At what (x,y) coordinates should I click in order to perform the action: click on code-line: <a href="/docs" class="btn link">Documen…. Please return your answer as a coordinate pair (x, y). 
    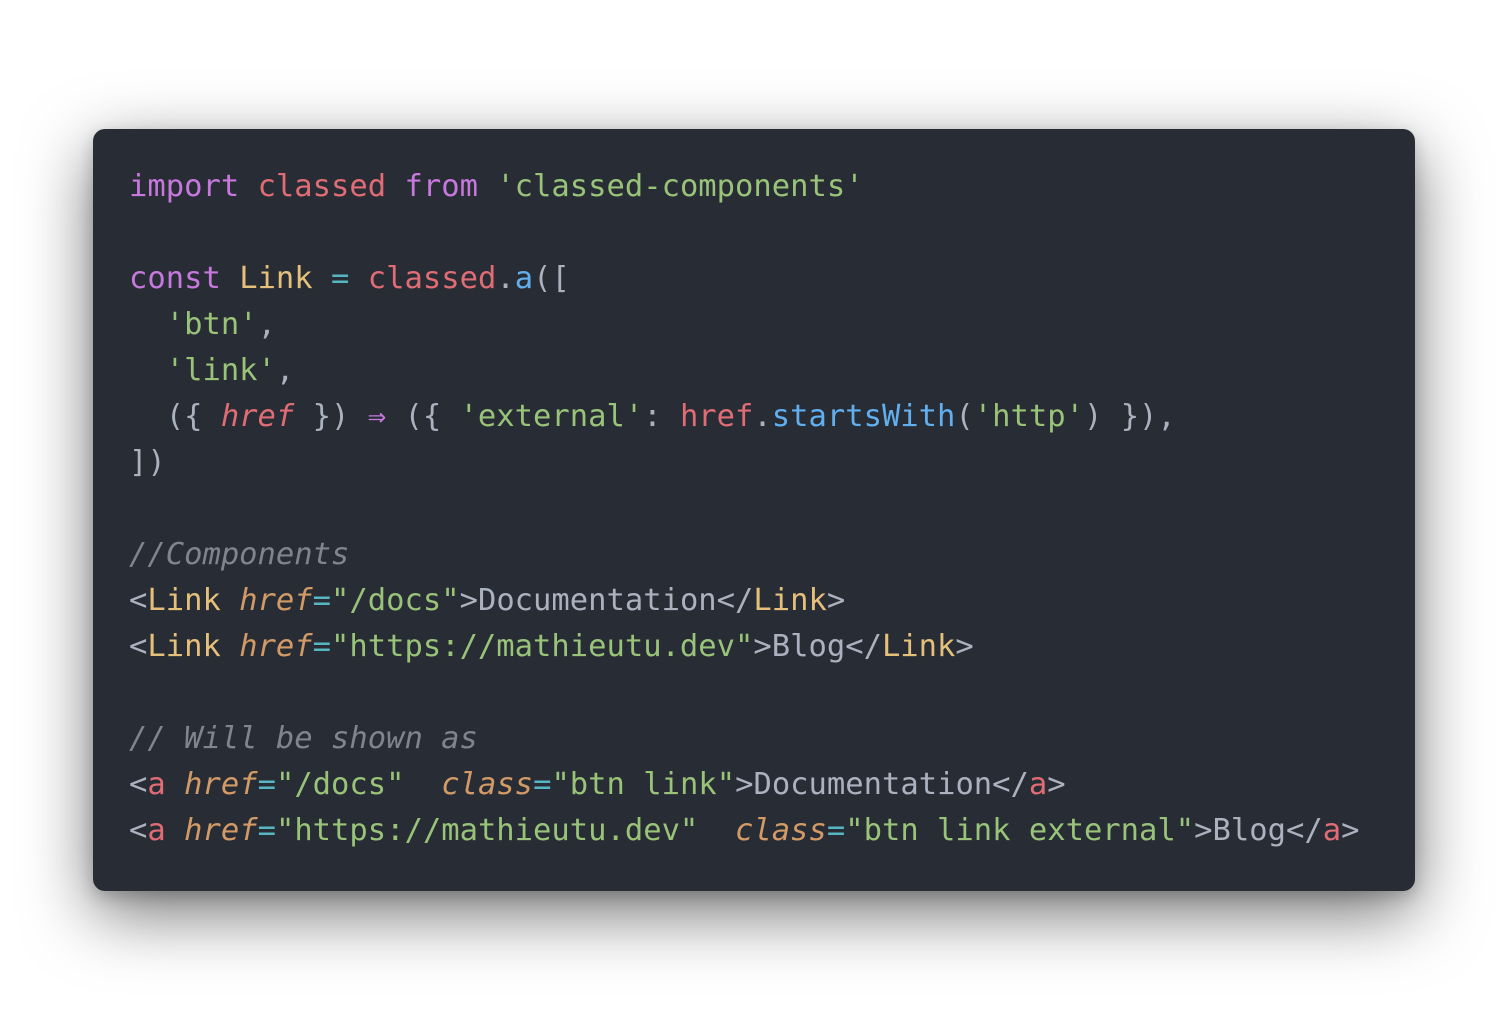
    Looking at the image, I should click on (744, 785).